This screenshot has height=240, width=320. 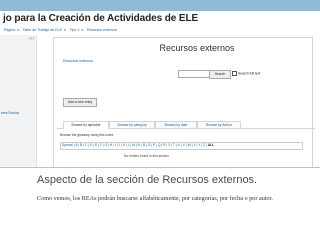 I want to click on breadcrumb-item-topic: Tipo 1, so click(x=75, y=30).